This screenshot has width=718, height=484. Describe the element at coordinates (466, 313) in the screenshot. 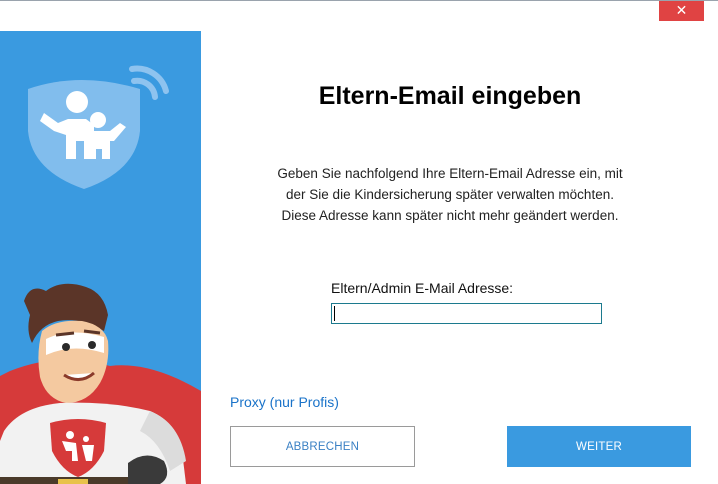

I see `email-field` at that location.